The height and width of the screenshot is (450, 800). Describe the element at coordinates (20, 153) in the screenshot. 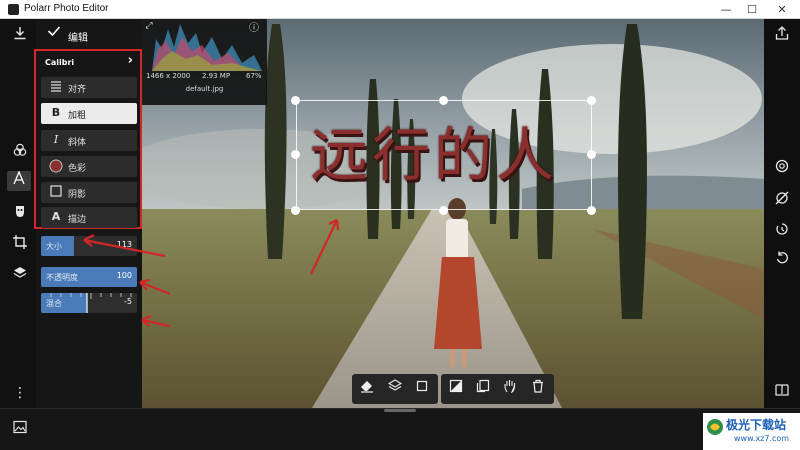

I see `filters-icon` at that location.